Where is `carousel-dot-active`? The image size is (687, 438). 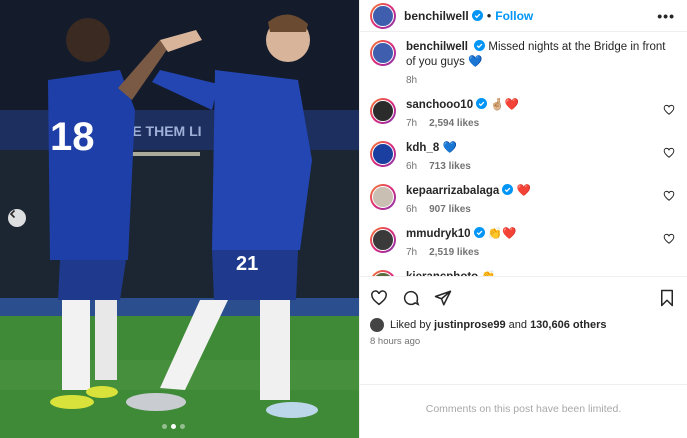 carousel-dot-active is located at coordinates (173, 426).